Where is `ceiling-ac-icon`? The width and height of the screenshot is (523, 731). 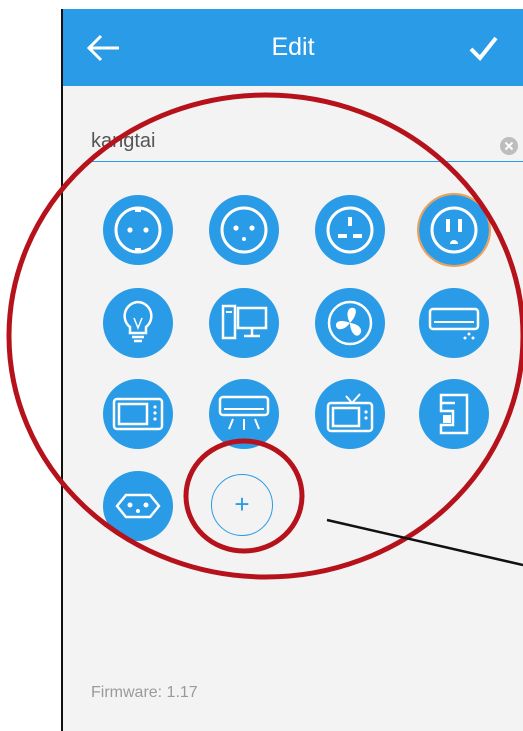
ceiling-ac-icon is located at coordinates (244, 412).